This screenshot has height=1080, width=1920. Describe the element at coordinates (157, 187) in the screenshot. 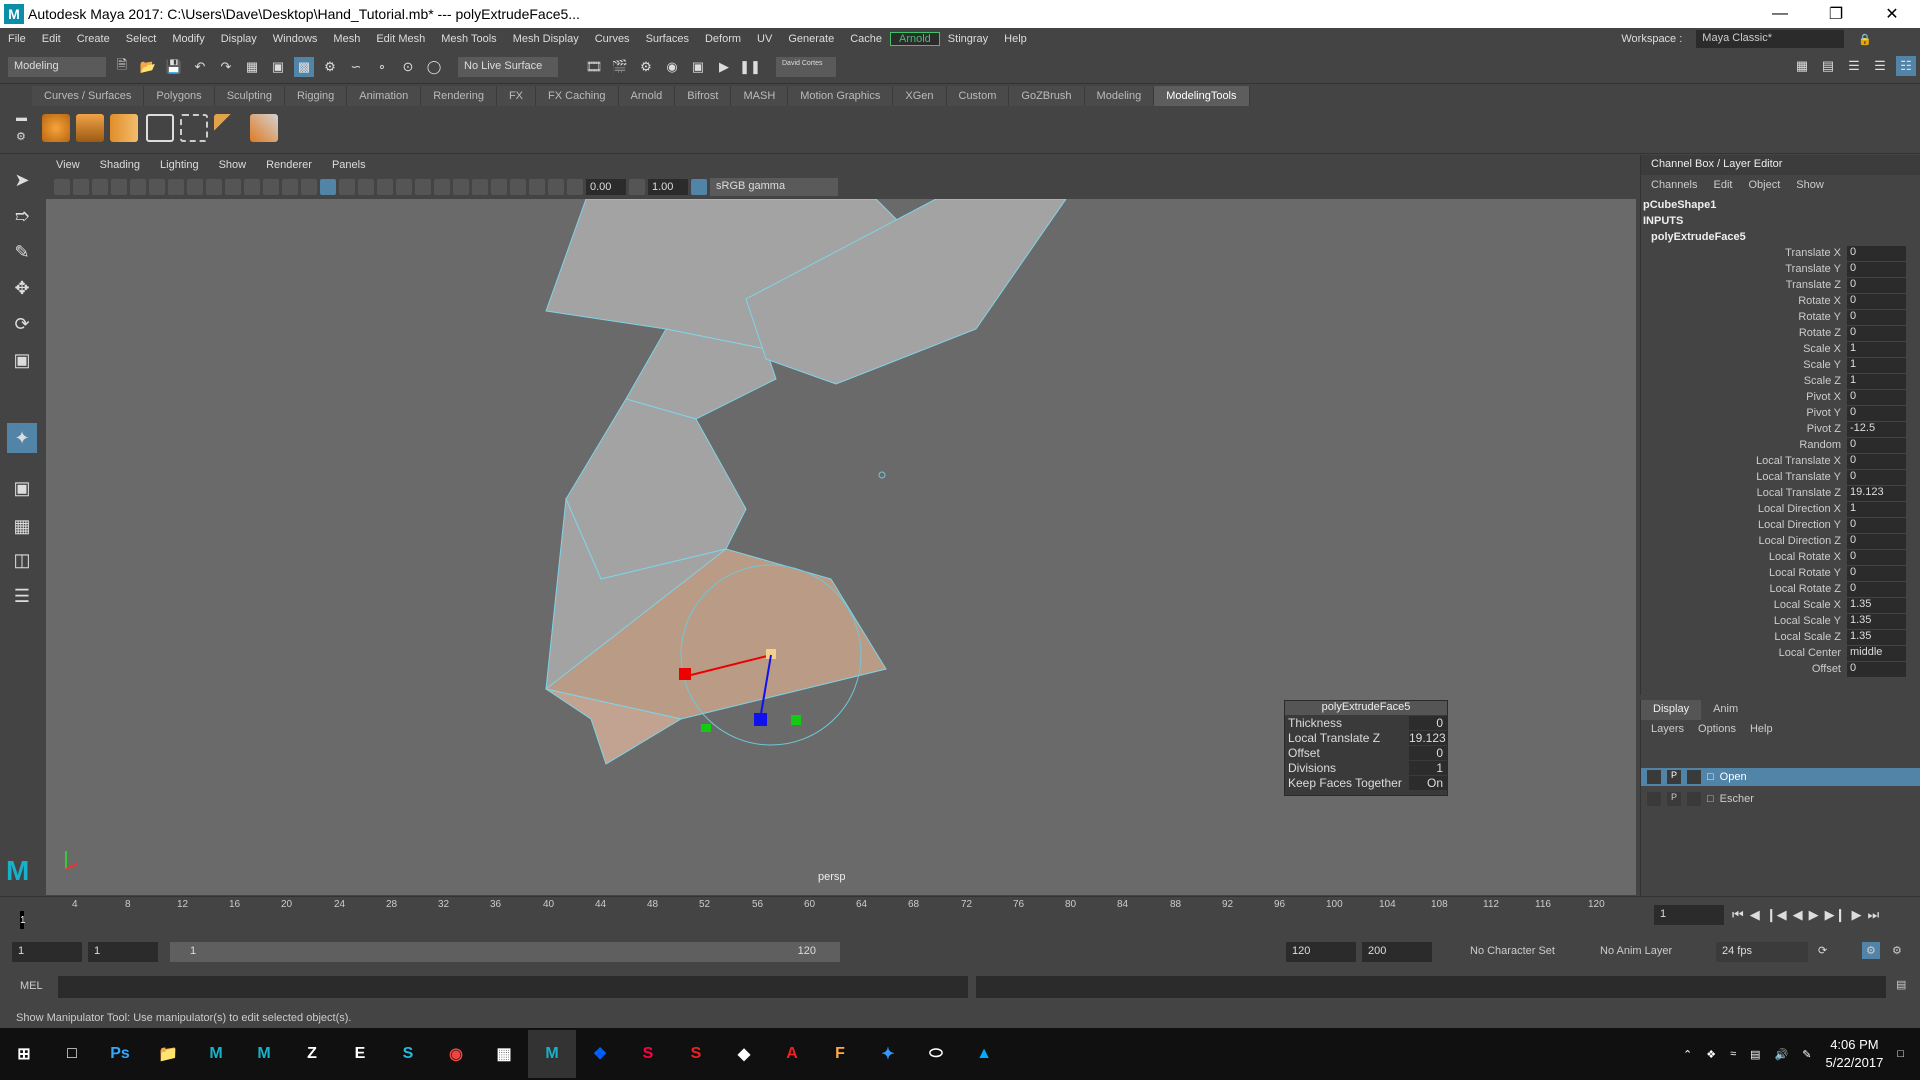

I see `grease-pencil-icon` at that location.